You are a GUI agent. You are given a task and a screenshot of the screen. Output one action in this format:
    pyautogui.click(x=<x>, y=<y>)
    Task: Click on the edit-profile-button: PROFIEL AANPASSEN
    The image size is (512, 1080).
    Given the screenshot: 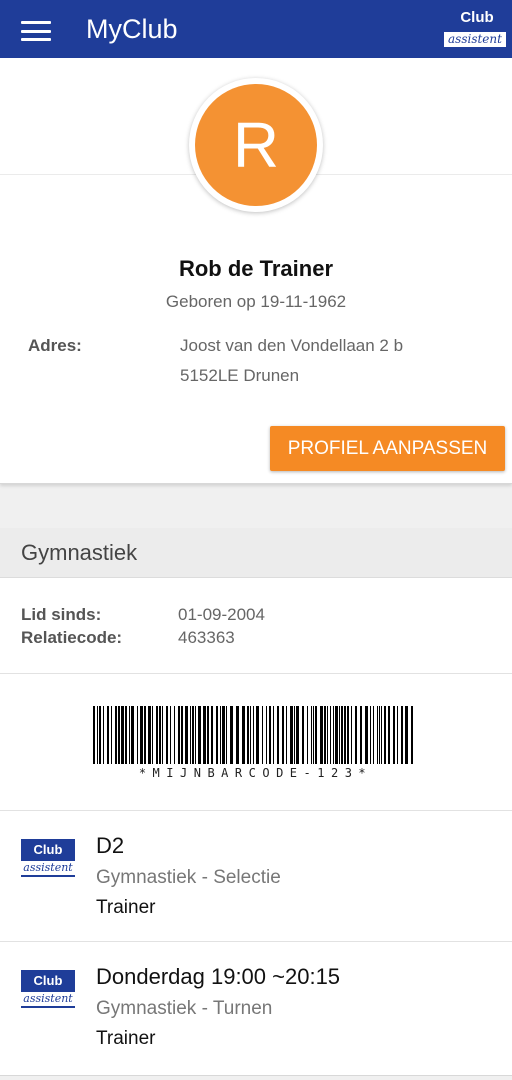 What is the action you would take?
    pyautogui.click(x=387, y=448)
    